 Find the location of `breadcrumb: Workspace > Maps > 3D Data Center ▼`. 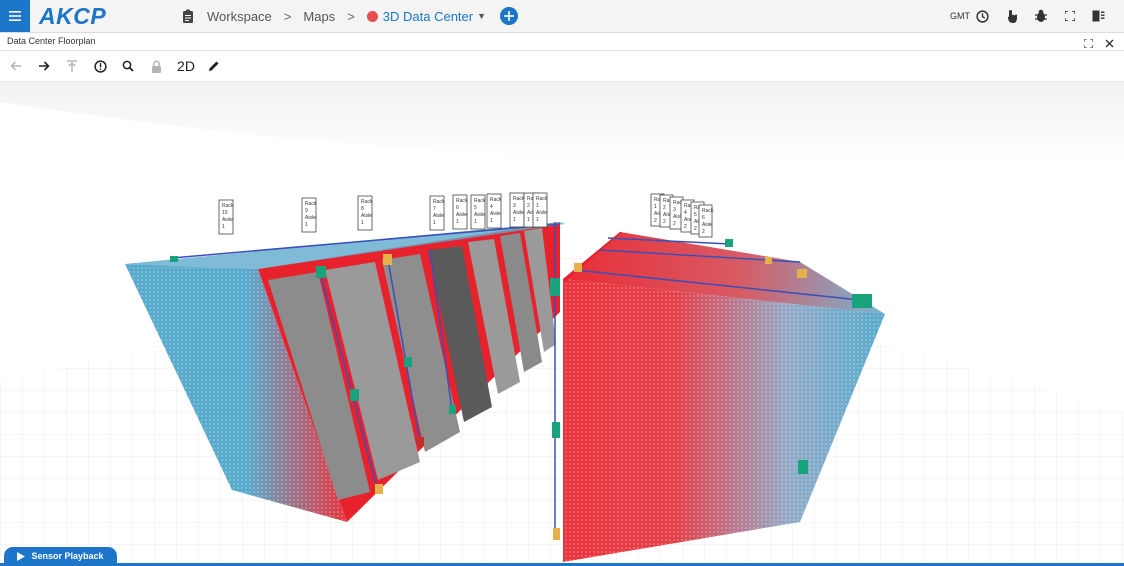

breadcrumb: Workspace > Maps > 3D Data Center ▼ is located at coordinates (350, 16).